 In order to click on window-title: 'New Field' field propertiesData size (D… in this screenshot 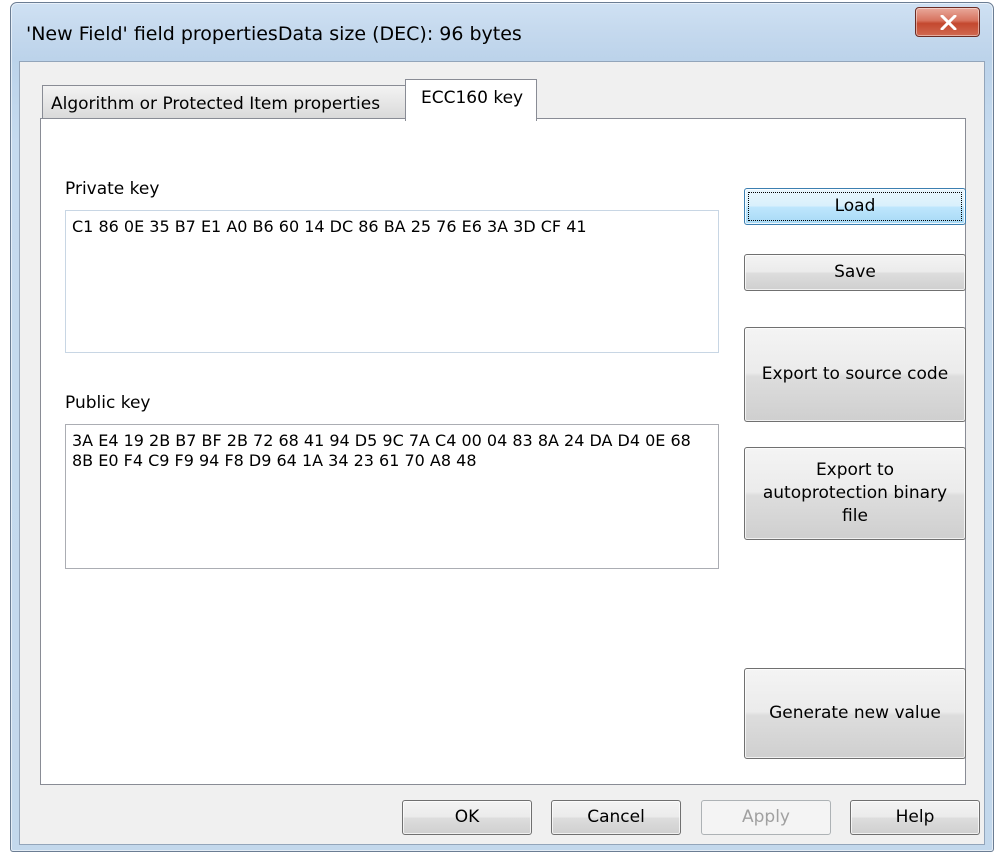, I will do `click(274, 34)`.